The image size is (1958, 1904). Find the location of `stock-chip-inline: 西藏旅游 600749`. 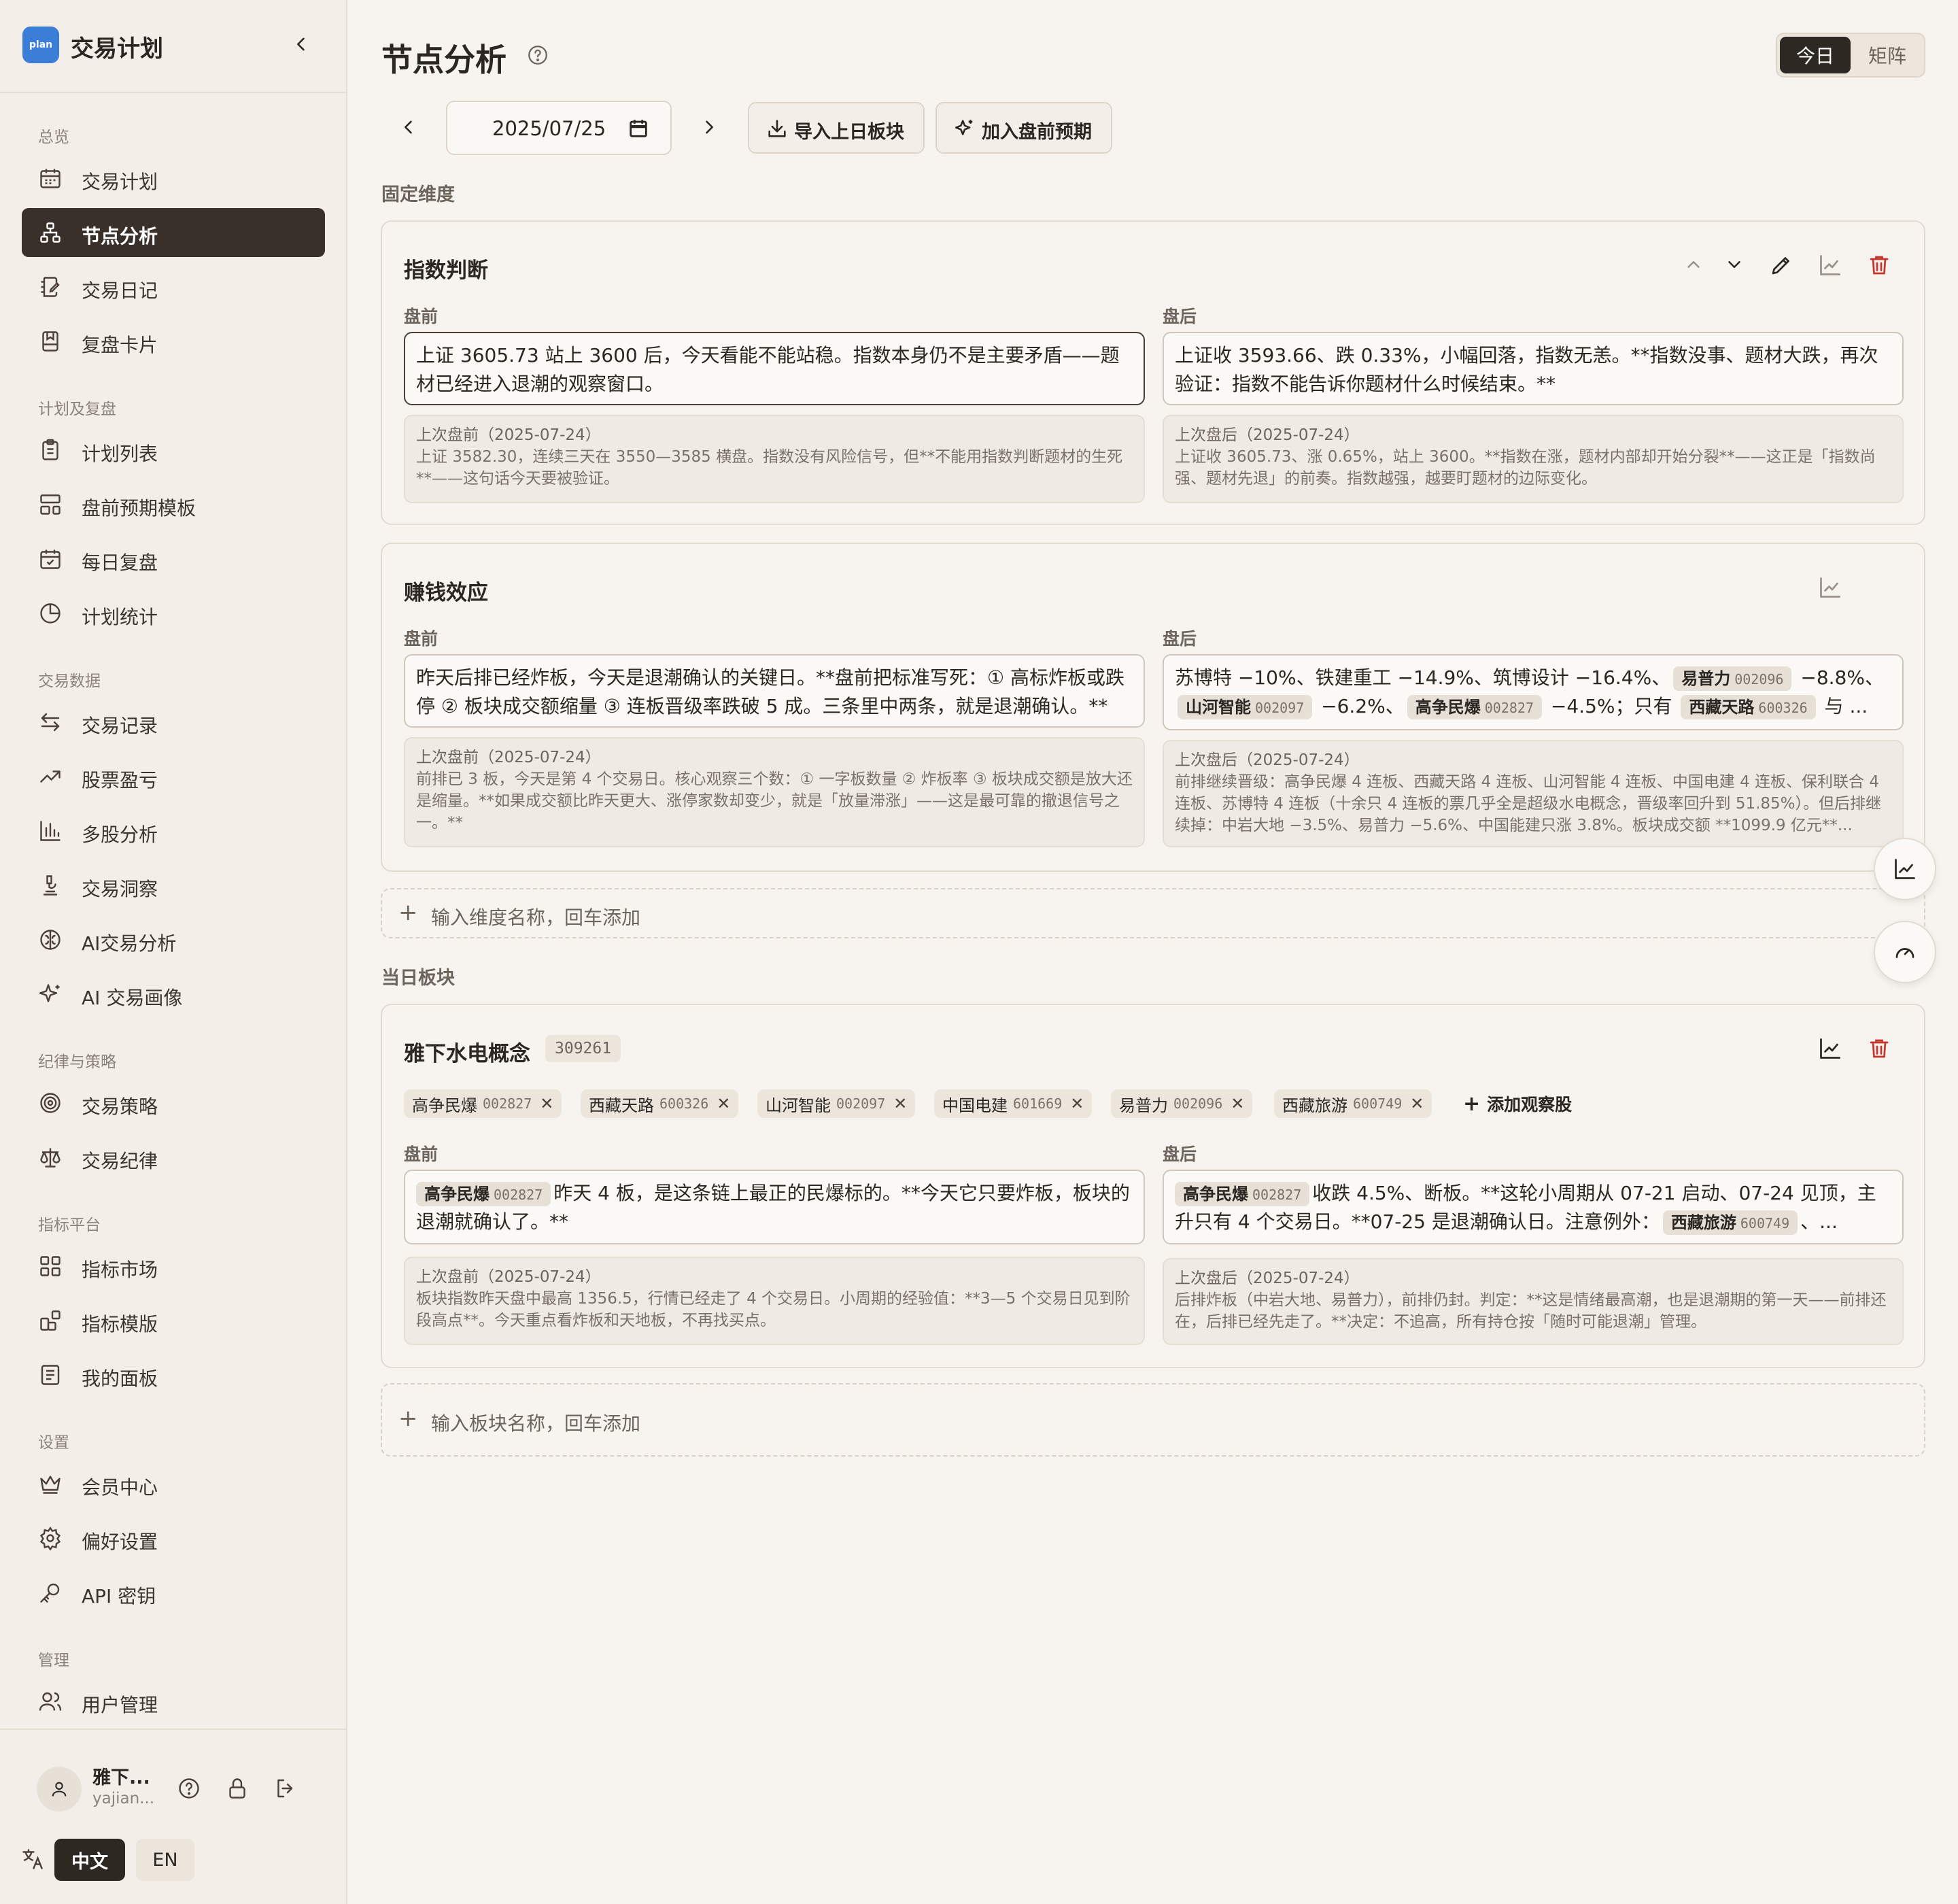

stock-chip-inline: 西藏旅游 600749 is located at coordinates (1730, 1223).